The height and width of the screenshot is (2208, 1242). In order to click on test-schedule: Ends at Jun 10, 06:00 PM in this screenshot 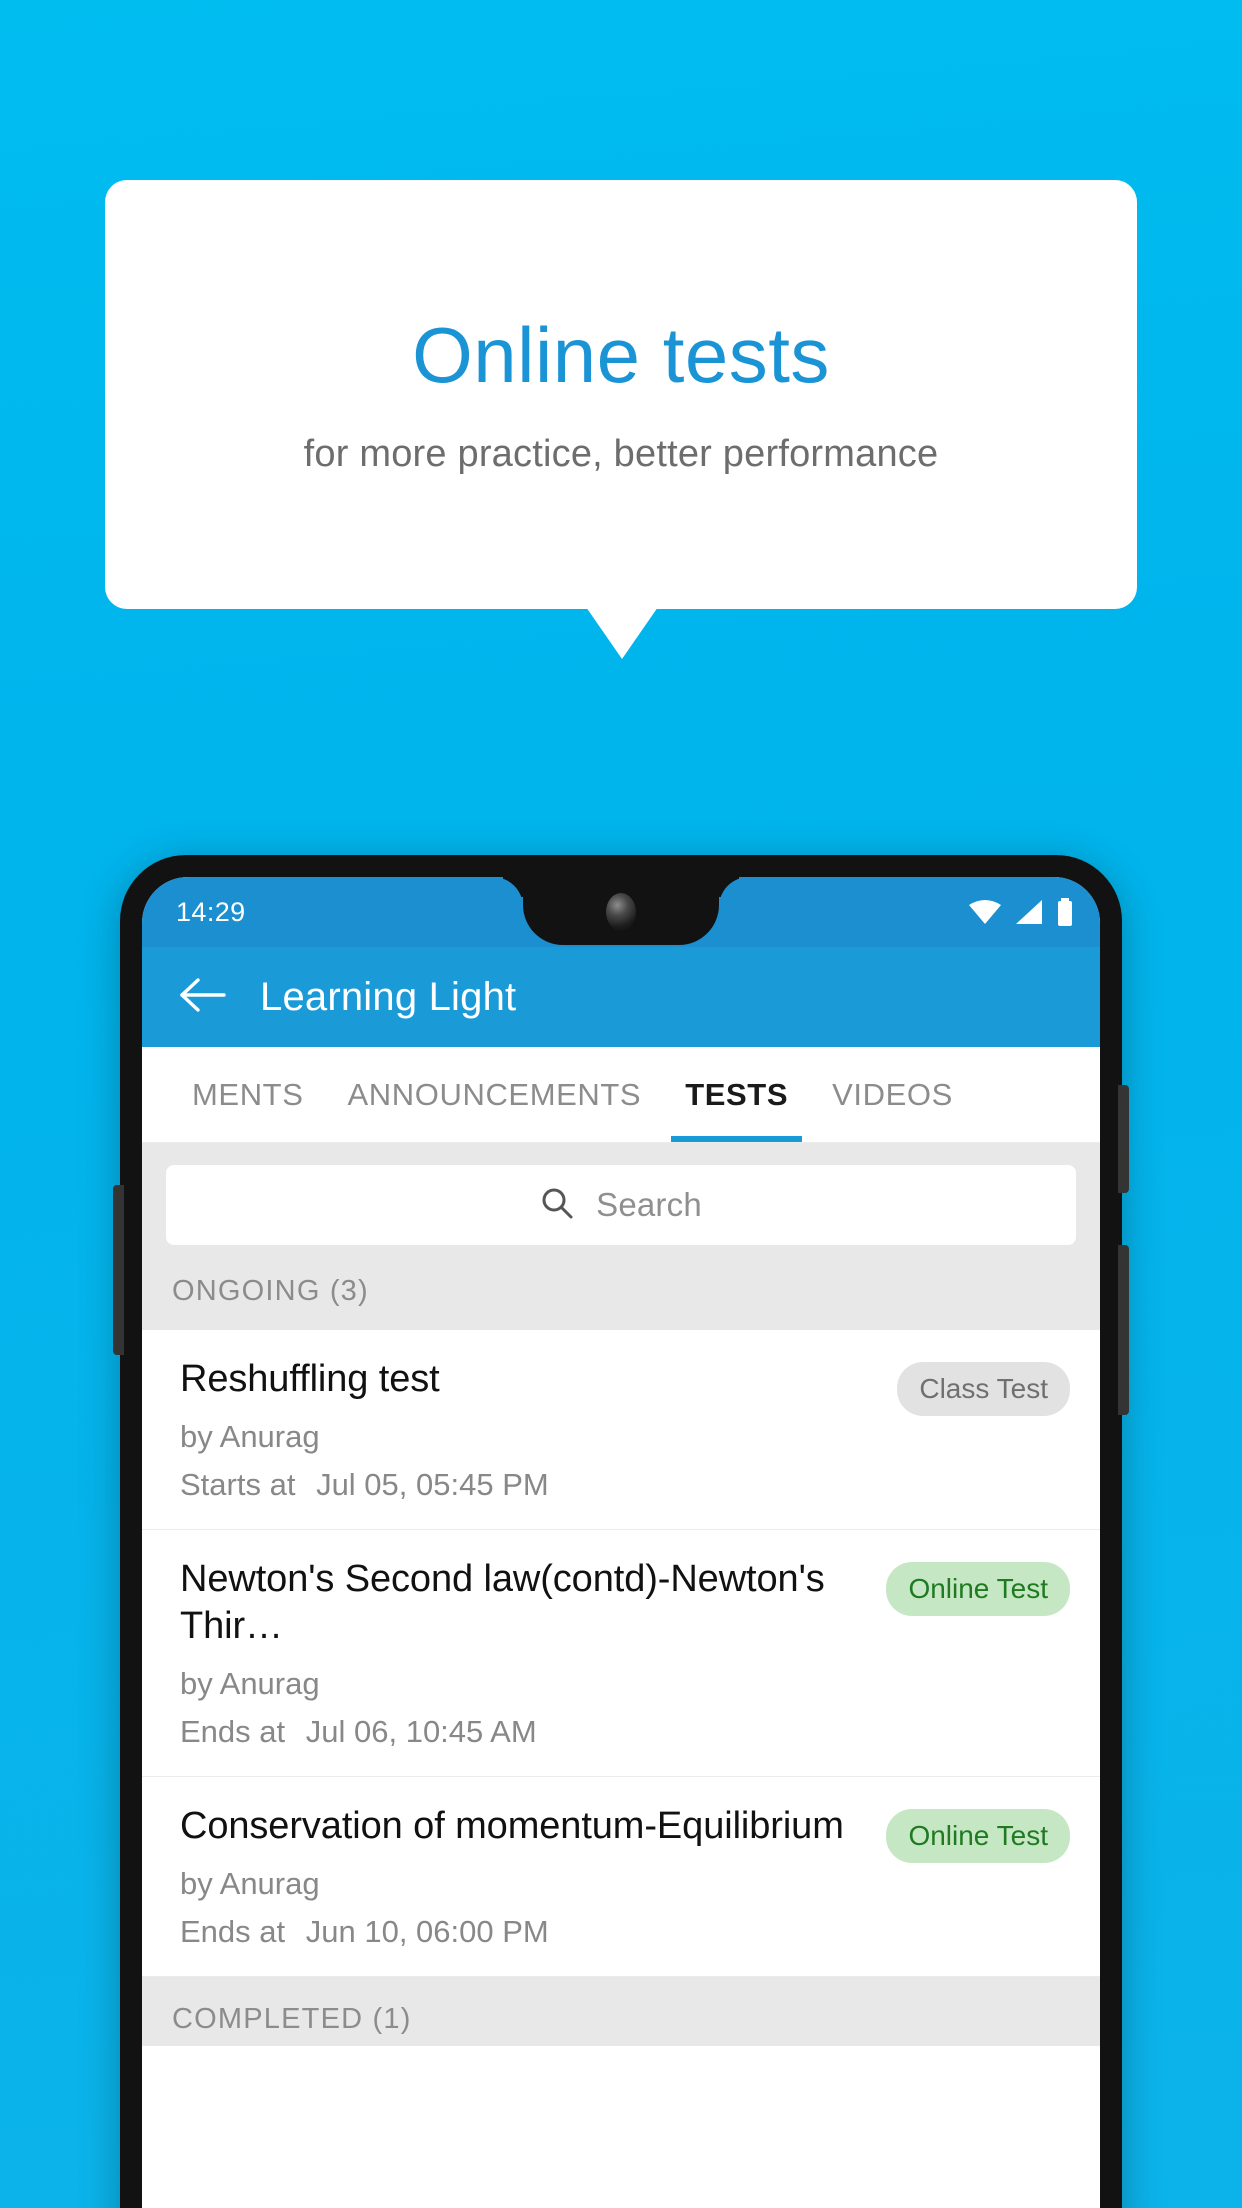, I will do `click(524, 1932)`.